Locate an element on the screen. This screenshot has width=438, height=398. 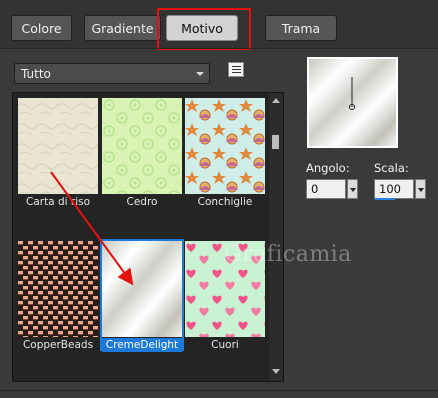
pattern-label: Cuori is located at coordinates (225, 345).